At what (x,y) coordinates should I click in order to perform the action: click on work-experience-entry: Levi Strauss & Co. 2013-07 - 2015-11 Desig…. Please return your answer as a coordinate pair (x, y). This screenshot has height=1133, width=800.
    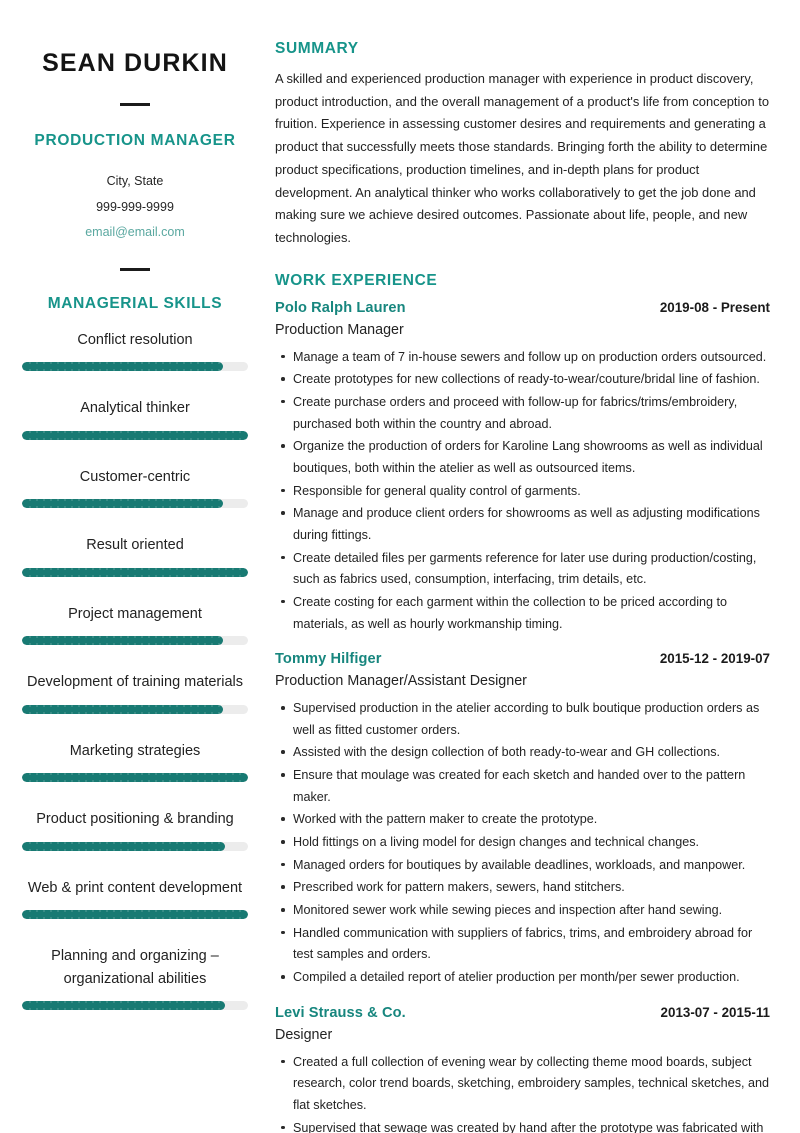
    Looking at the image, I should click on (522, 1069).